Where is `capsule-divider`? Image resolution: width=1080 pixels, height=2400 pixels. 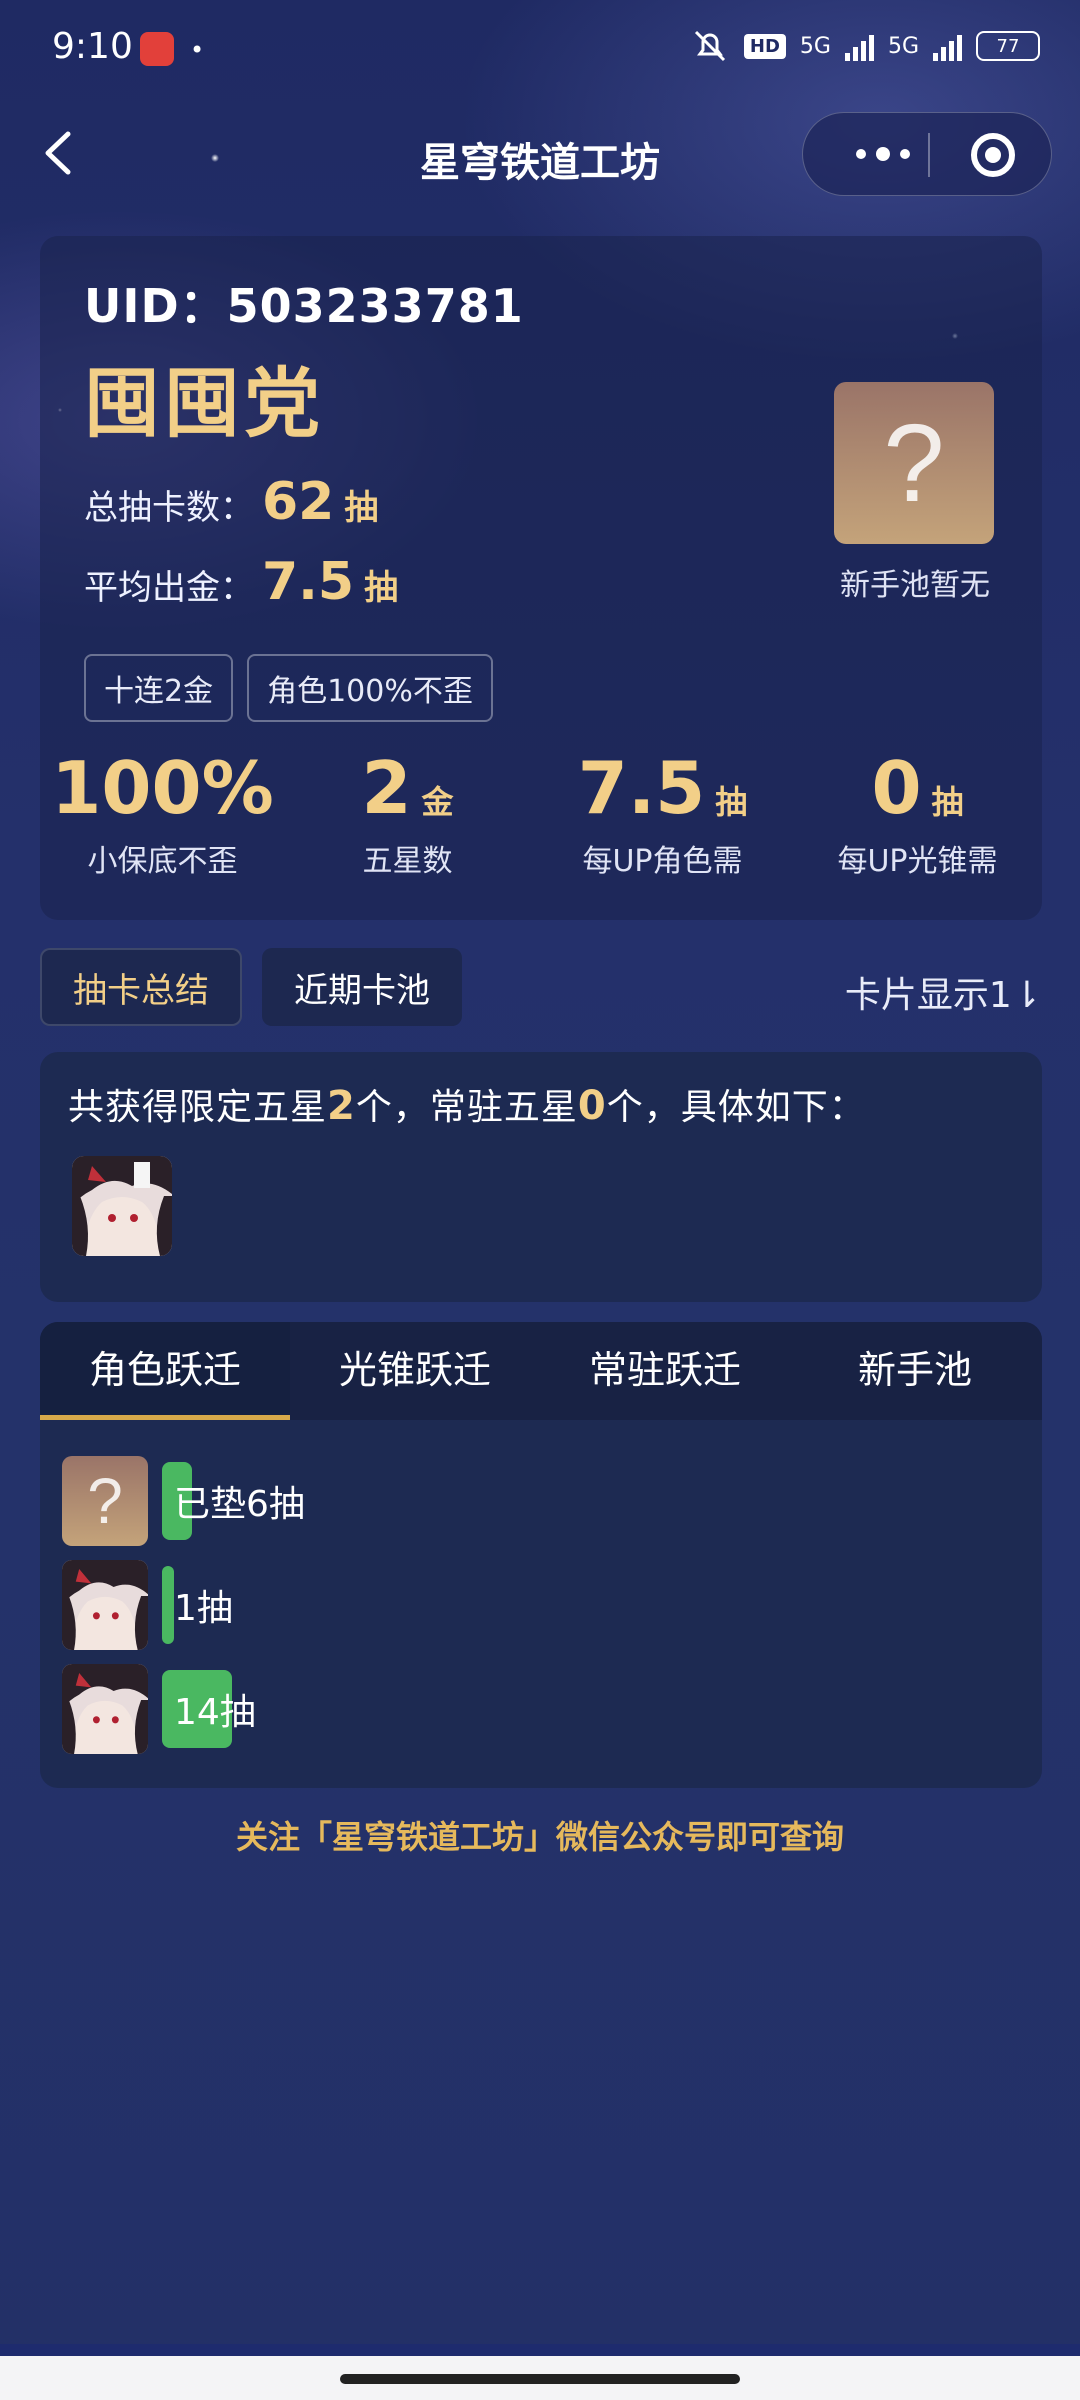 capsule-divider is located at coordinates (929, 155).